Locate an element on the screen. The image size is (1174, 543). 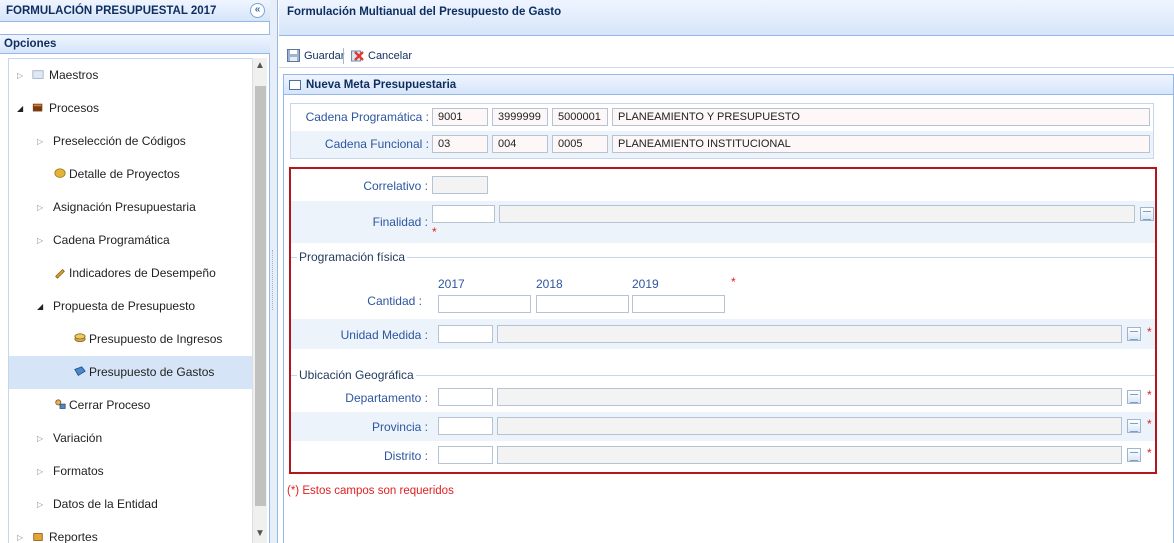
panel-splitter is located at coordinates (274, 271).